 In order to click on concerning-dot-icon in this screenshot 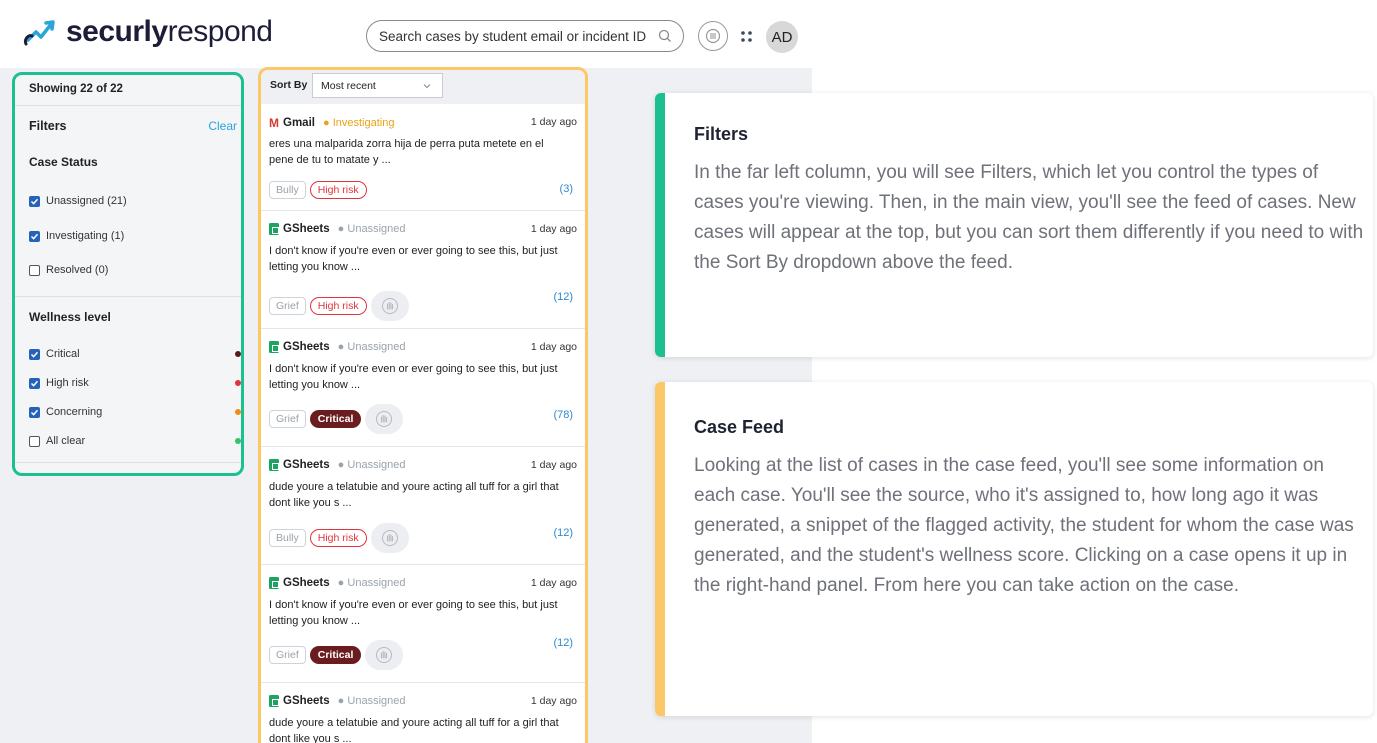, I will do `click(238, 412)`.